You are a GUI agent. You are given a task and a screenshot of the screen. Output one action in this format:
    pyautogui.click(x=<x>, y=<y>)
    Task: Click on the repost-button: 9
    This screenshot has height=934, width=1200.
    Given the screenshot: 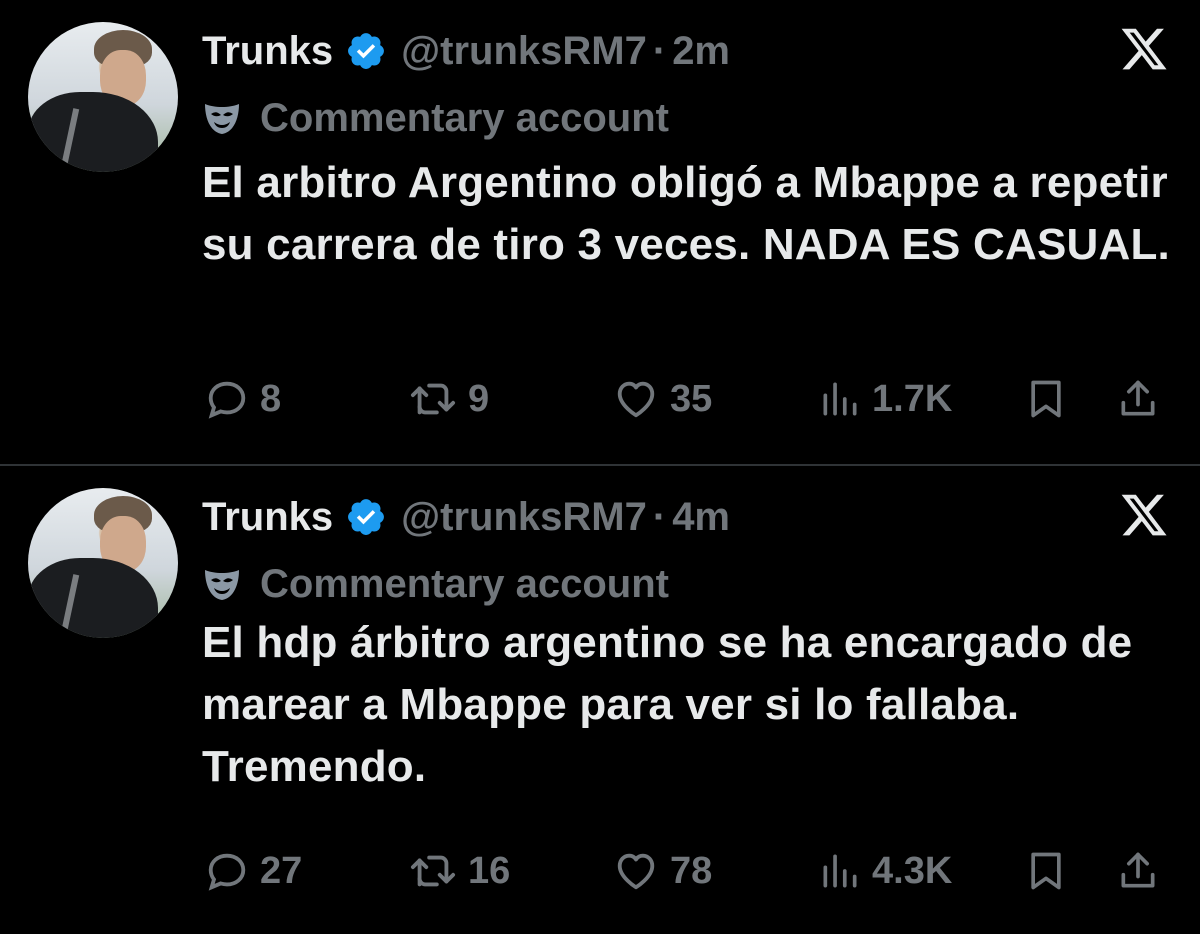 What is the action you would take?
    pyautogui.click(x=448, y=399)
    